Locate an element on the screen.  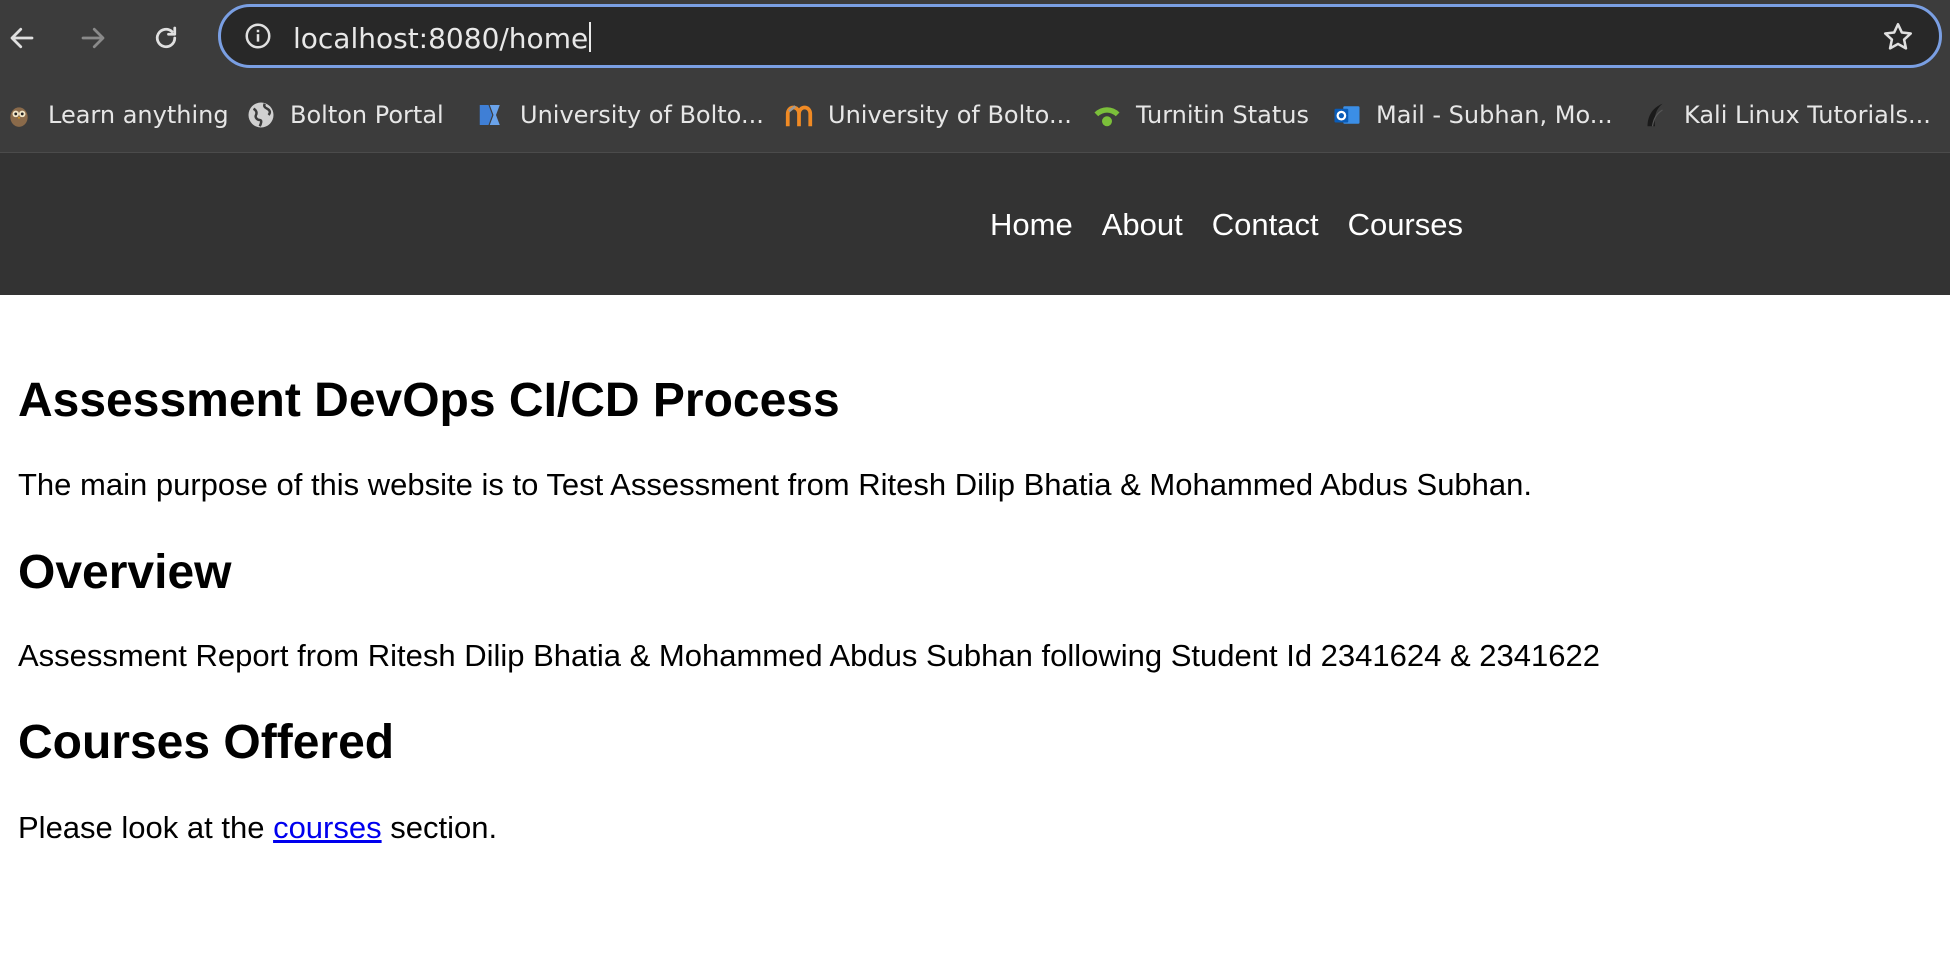
reload-button is located at coordinates (166, 38).